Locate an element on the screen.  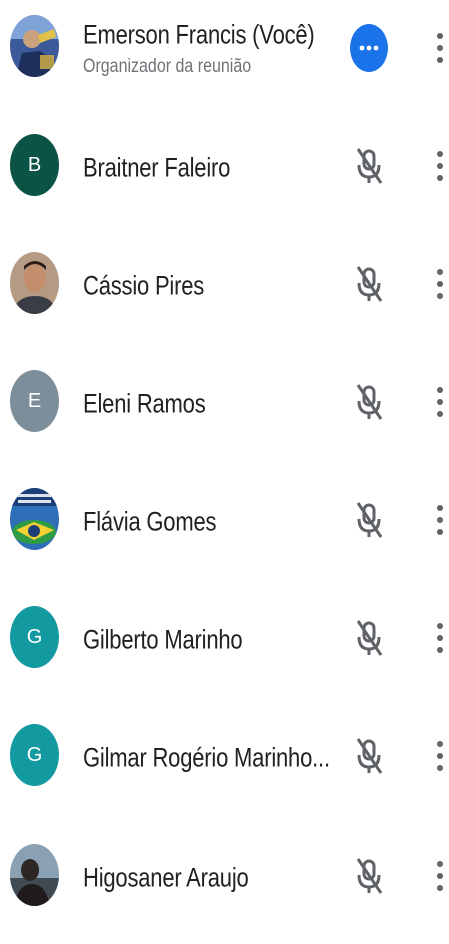
participant-name: Emerson Francis (Você) is located at coordinates (199, 34).